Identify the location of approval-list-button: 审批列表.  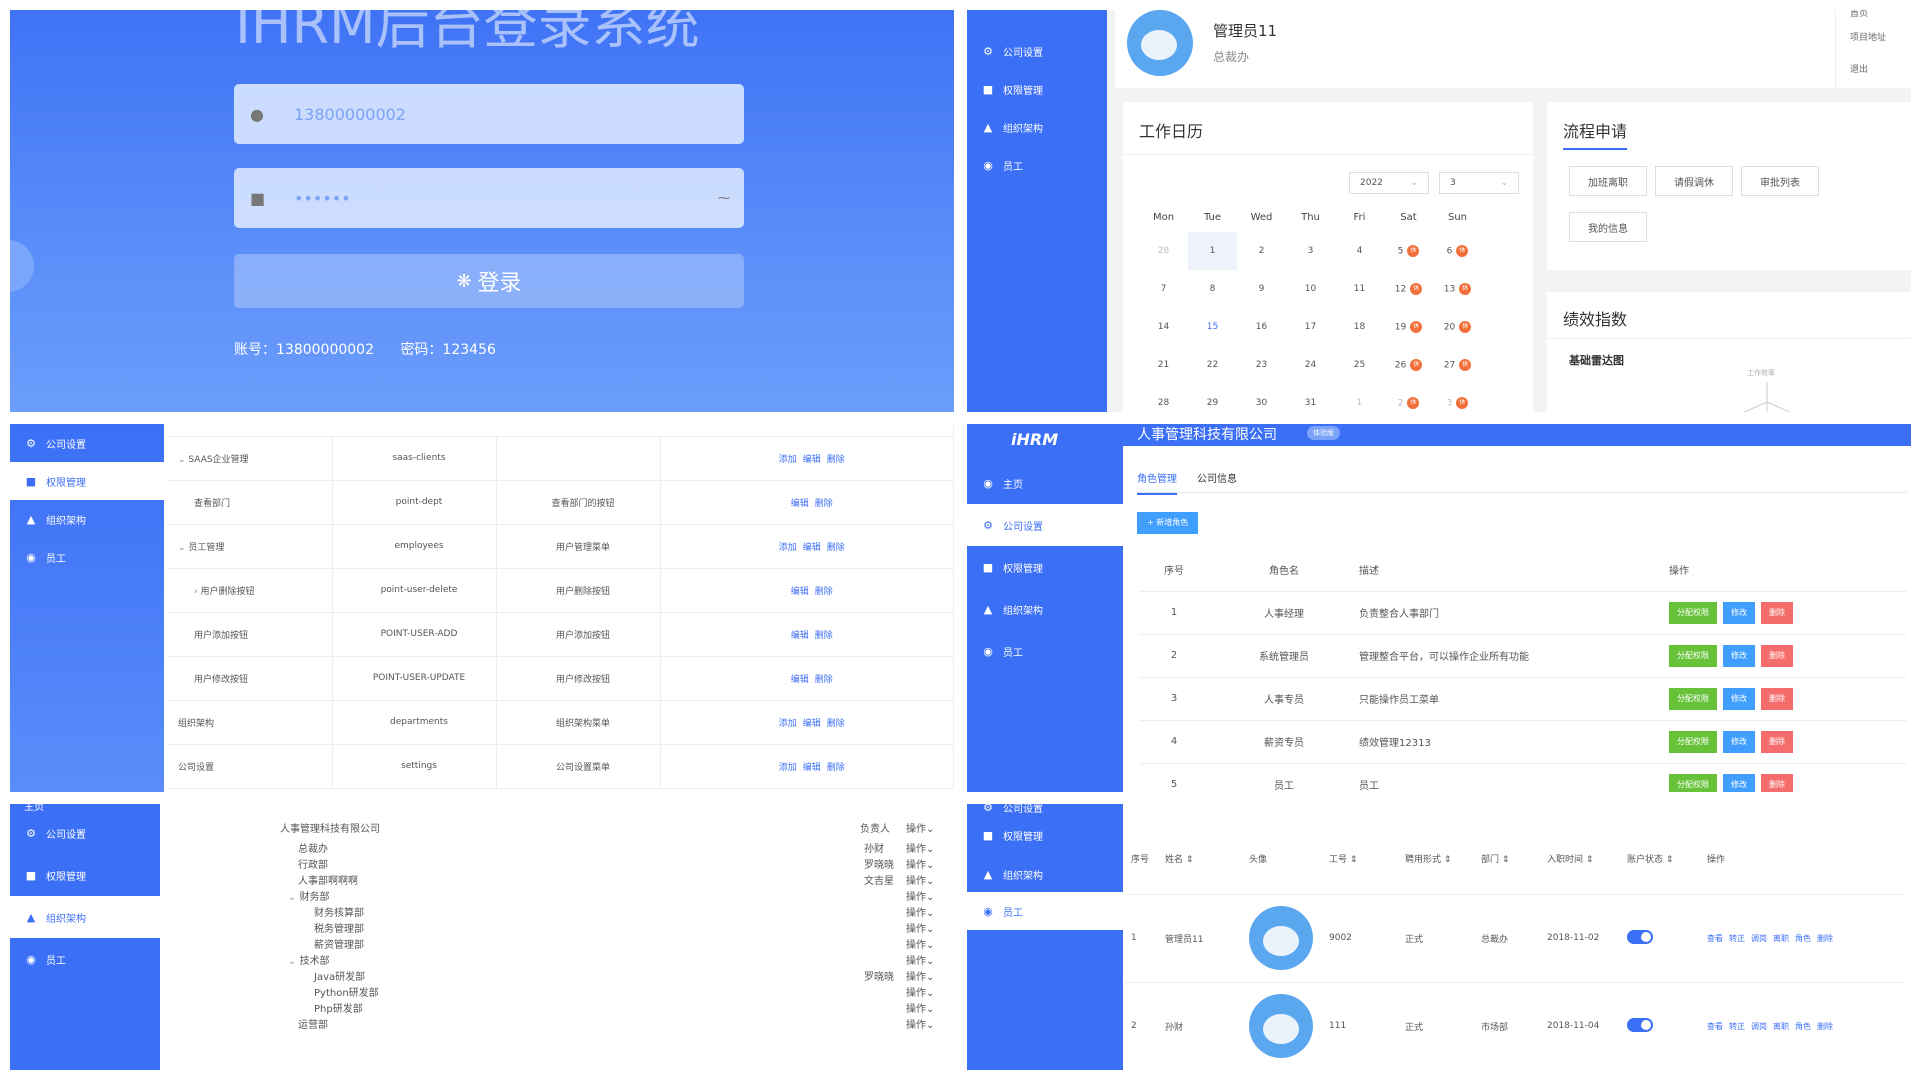
(1780, 181).